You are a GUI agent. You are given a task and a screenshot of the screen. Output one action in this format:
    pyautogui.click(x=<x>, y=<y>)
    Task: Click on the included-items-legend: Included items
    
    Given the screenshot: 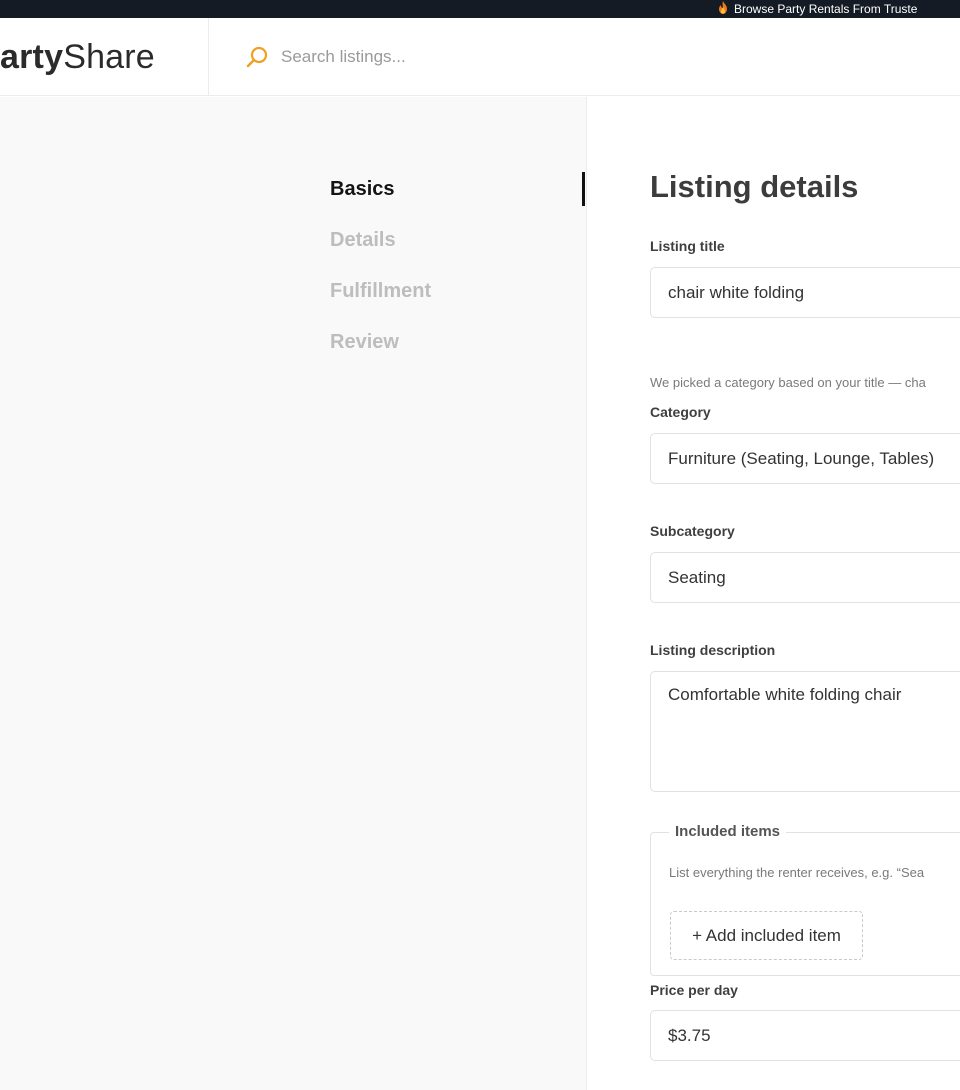 What is the action you would take?
    pyautogui.click(x=728, y=831)
    